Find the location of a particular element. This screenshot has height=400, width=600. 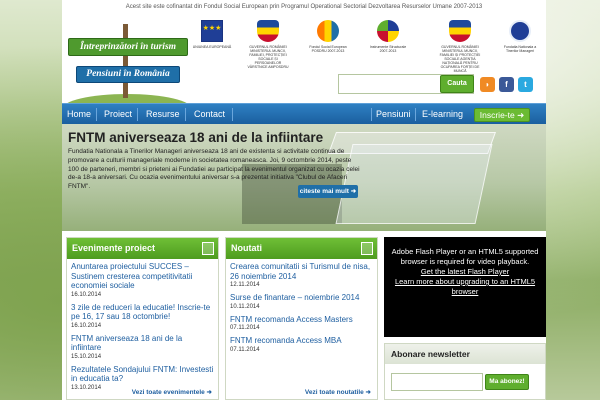

news-header: Noutati is located at coordinates (301, 248).